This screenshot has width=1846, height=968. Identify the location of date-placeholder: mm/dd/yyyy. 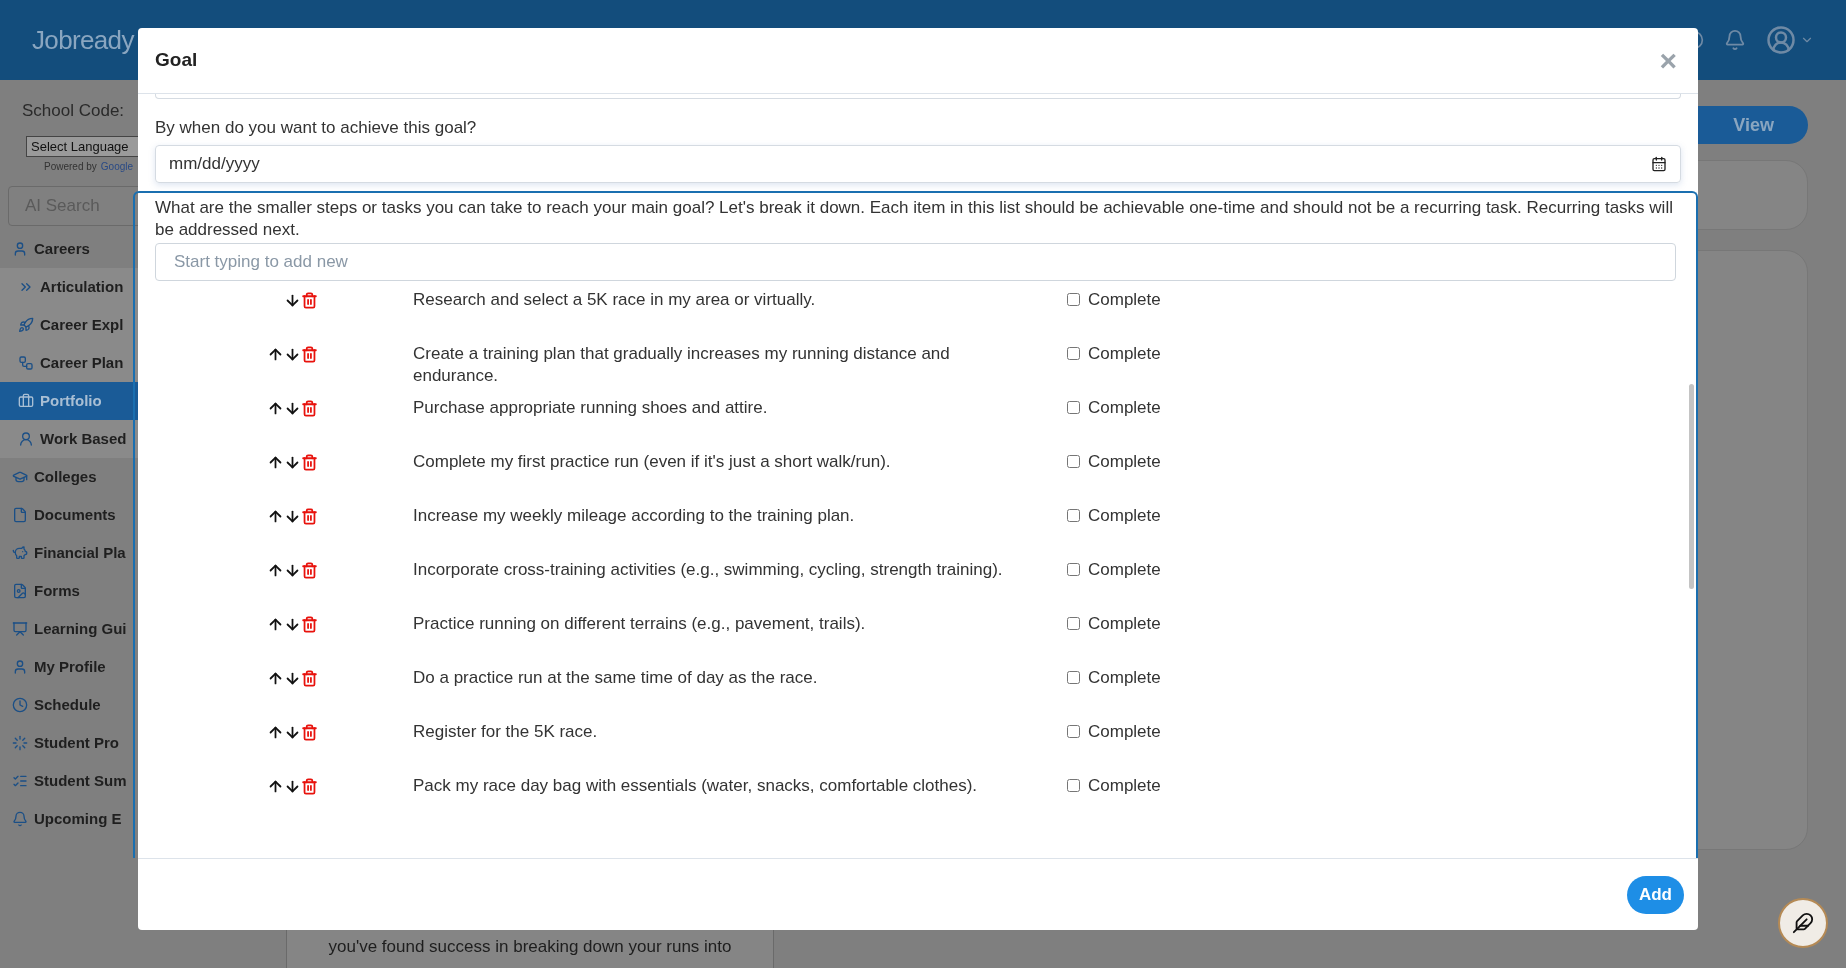
(214, 163).